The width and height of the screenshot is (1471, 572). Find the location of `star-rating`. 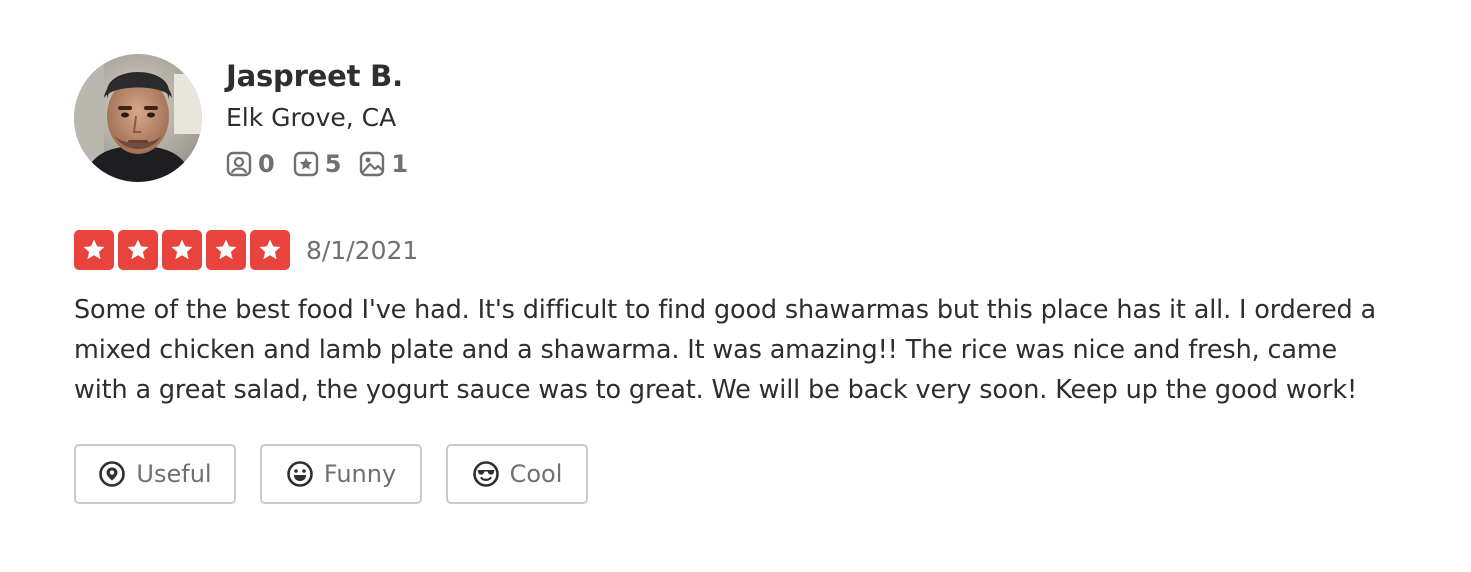

star-rating is located at coordinates (184, 250).